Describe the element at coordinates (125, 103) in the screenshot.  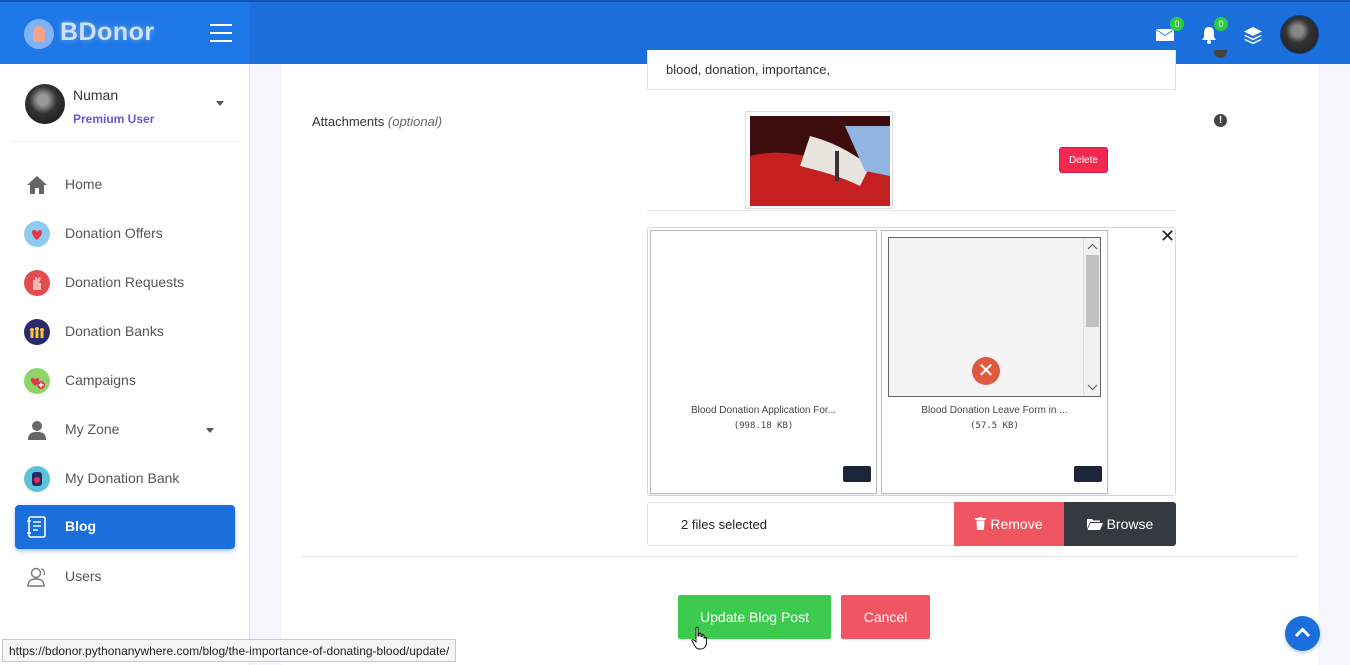
I see `user-panel: Numan Premium User` at that location.